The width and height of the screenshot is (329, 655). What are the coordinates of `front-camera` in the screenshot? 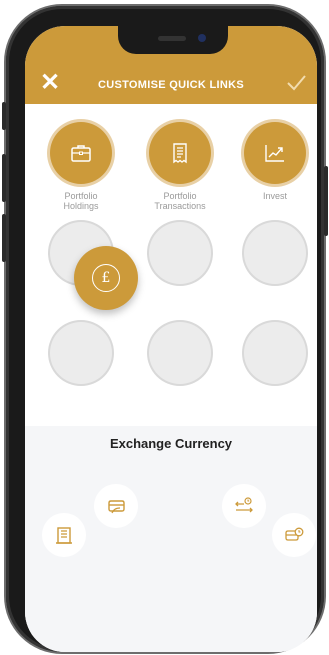 It's located at (202, 38).